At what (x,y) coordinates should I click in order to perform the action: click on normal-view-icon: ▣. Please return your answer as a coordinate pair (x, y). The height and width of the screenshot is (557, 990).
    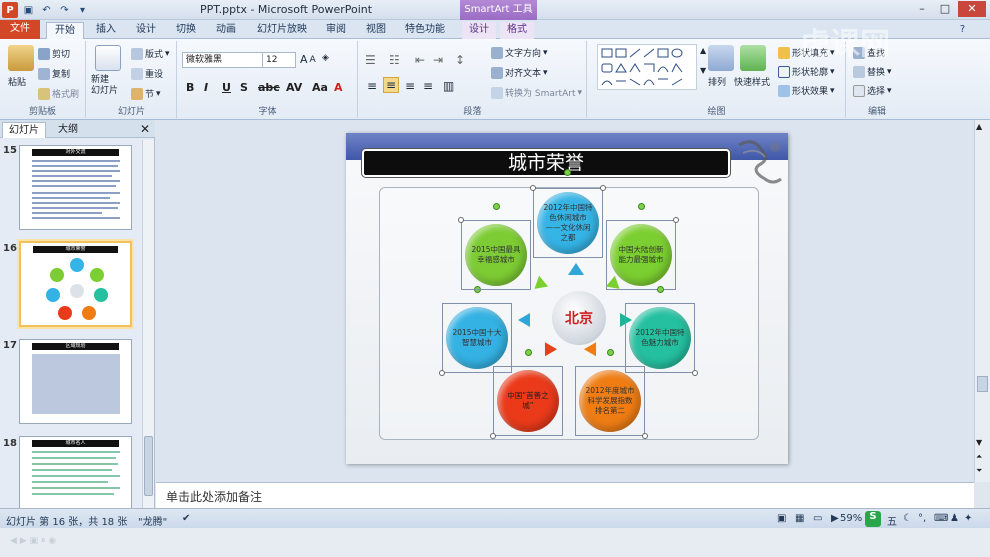
    Looking at the image, I should click on (781, 518).